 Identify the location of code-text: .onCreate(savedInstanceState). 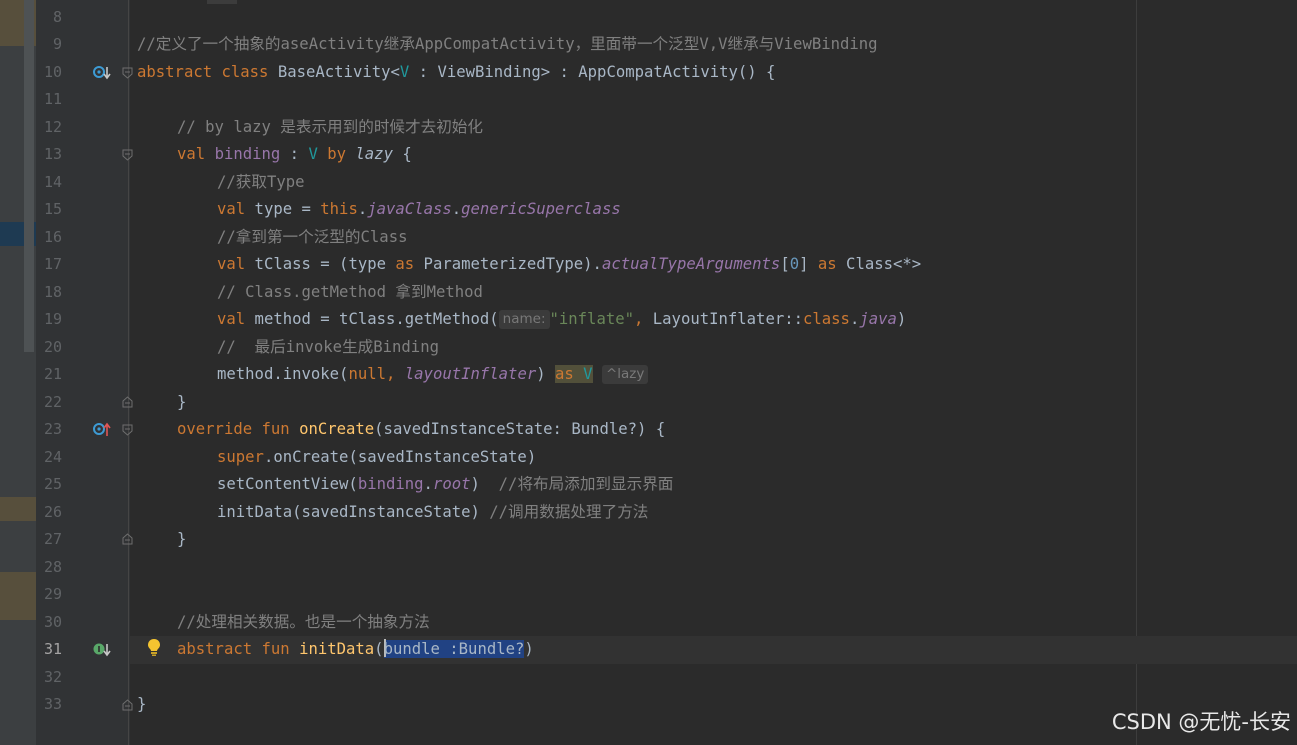
(400, 456).